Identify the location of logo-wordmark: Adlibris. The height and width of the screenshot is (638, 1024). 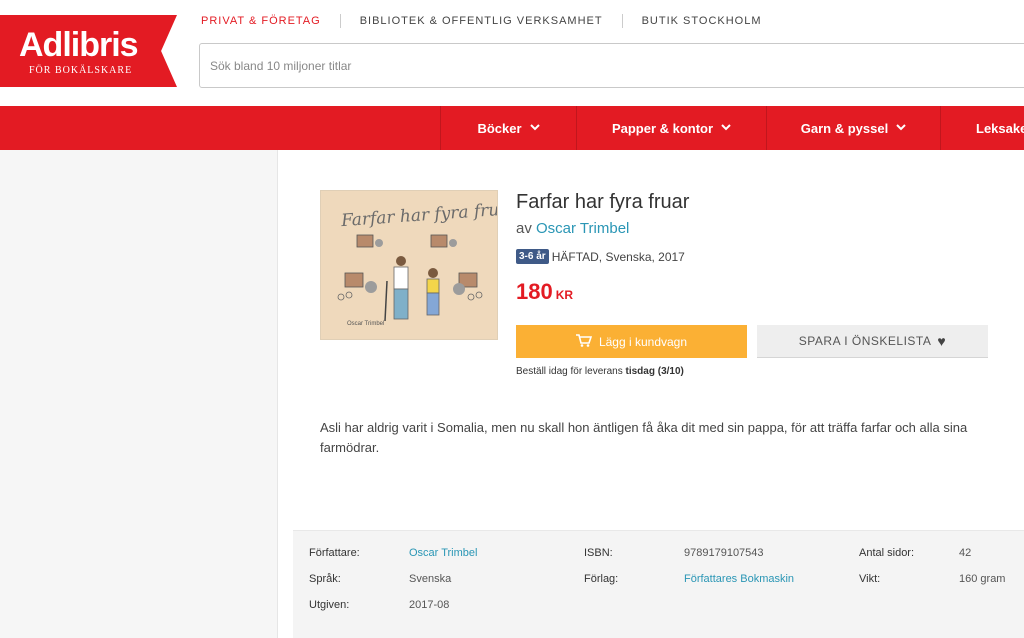
(79, 45).